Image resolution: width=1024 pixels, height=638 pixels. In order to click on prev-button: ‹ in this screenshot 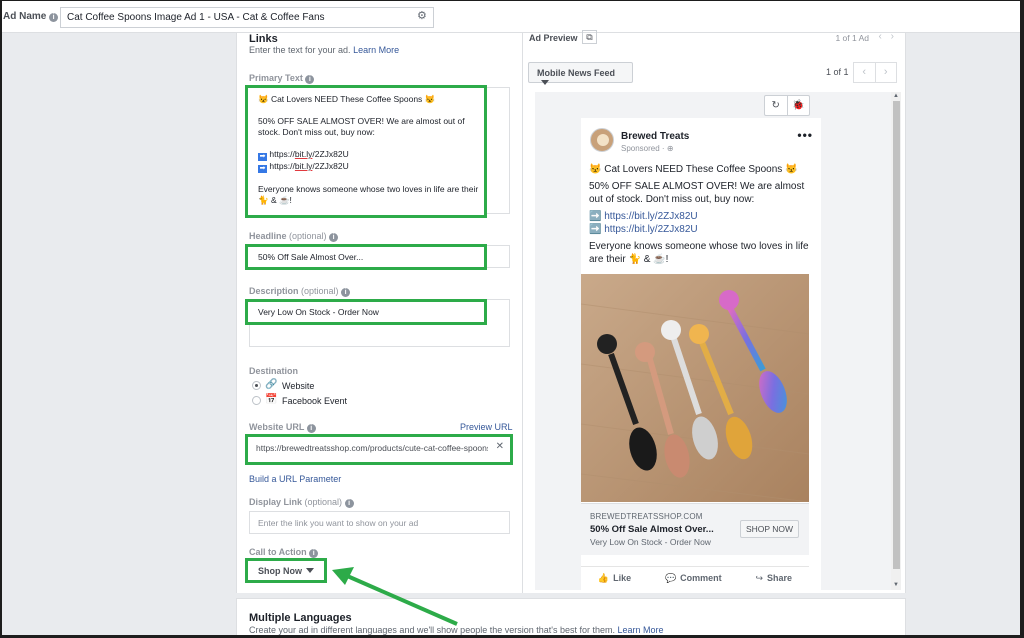, I will do `click(865, 72)`.